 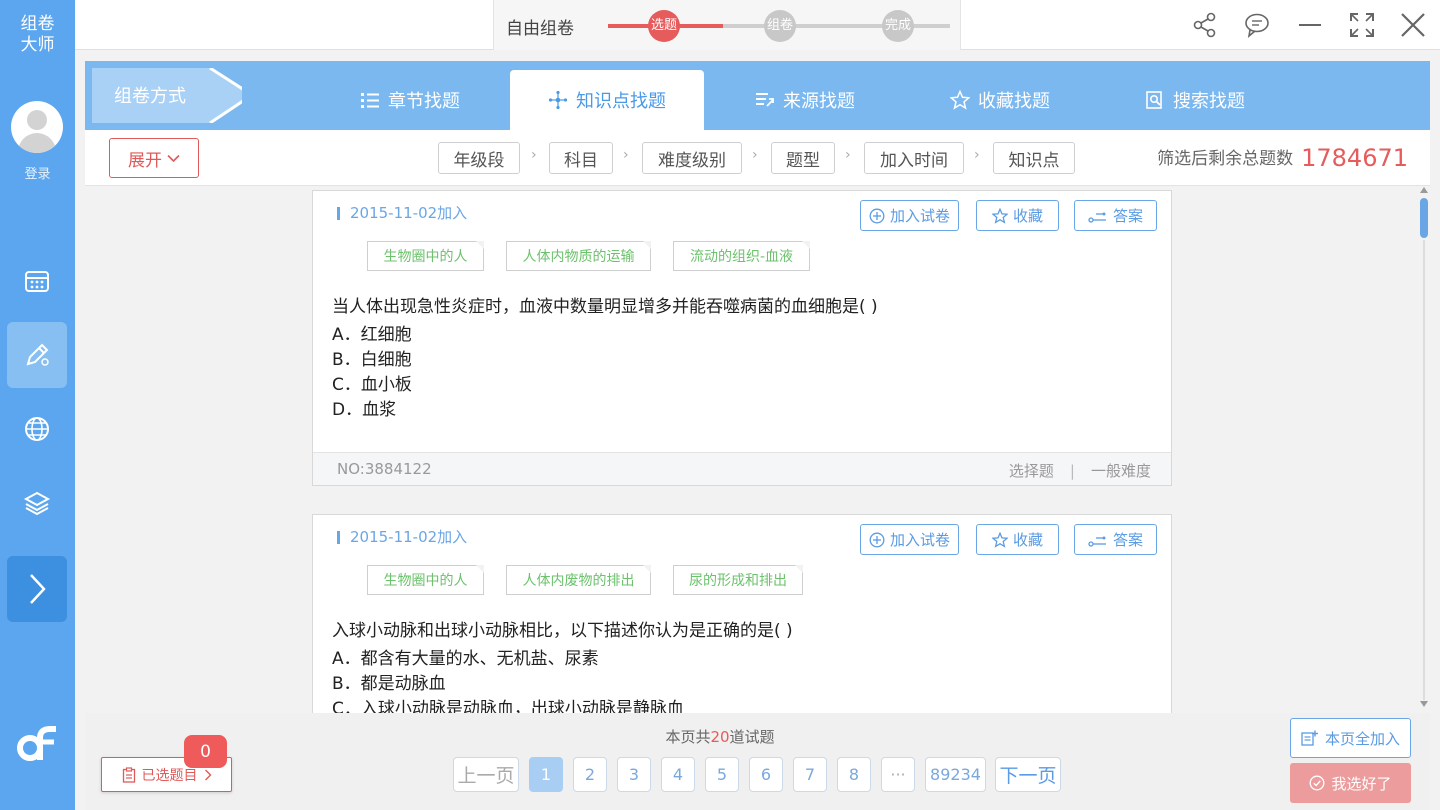 What do you see at coordinates (486, 774) in the screenshot?
I see `prev-page-button: 上一页` at bounding box center [486, 774].